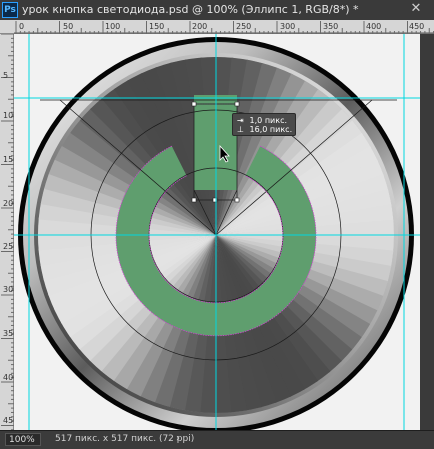 The height and width of the screenshot is (449, 434). I want to click on status-bar: 100% 517 пикс. x 517 пикс. (72 ppi) ›, so click(217, 439).